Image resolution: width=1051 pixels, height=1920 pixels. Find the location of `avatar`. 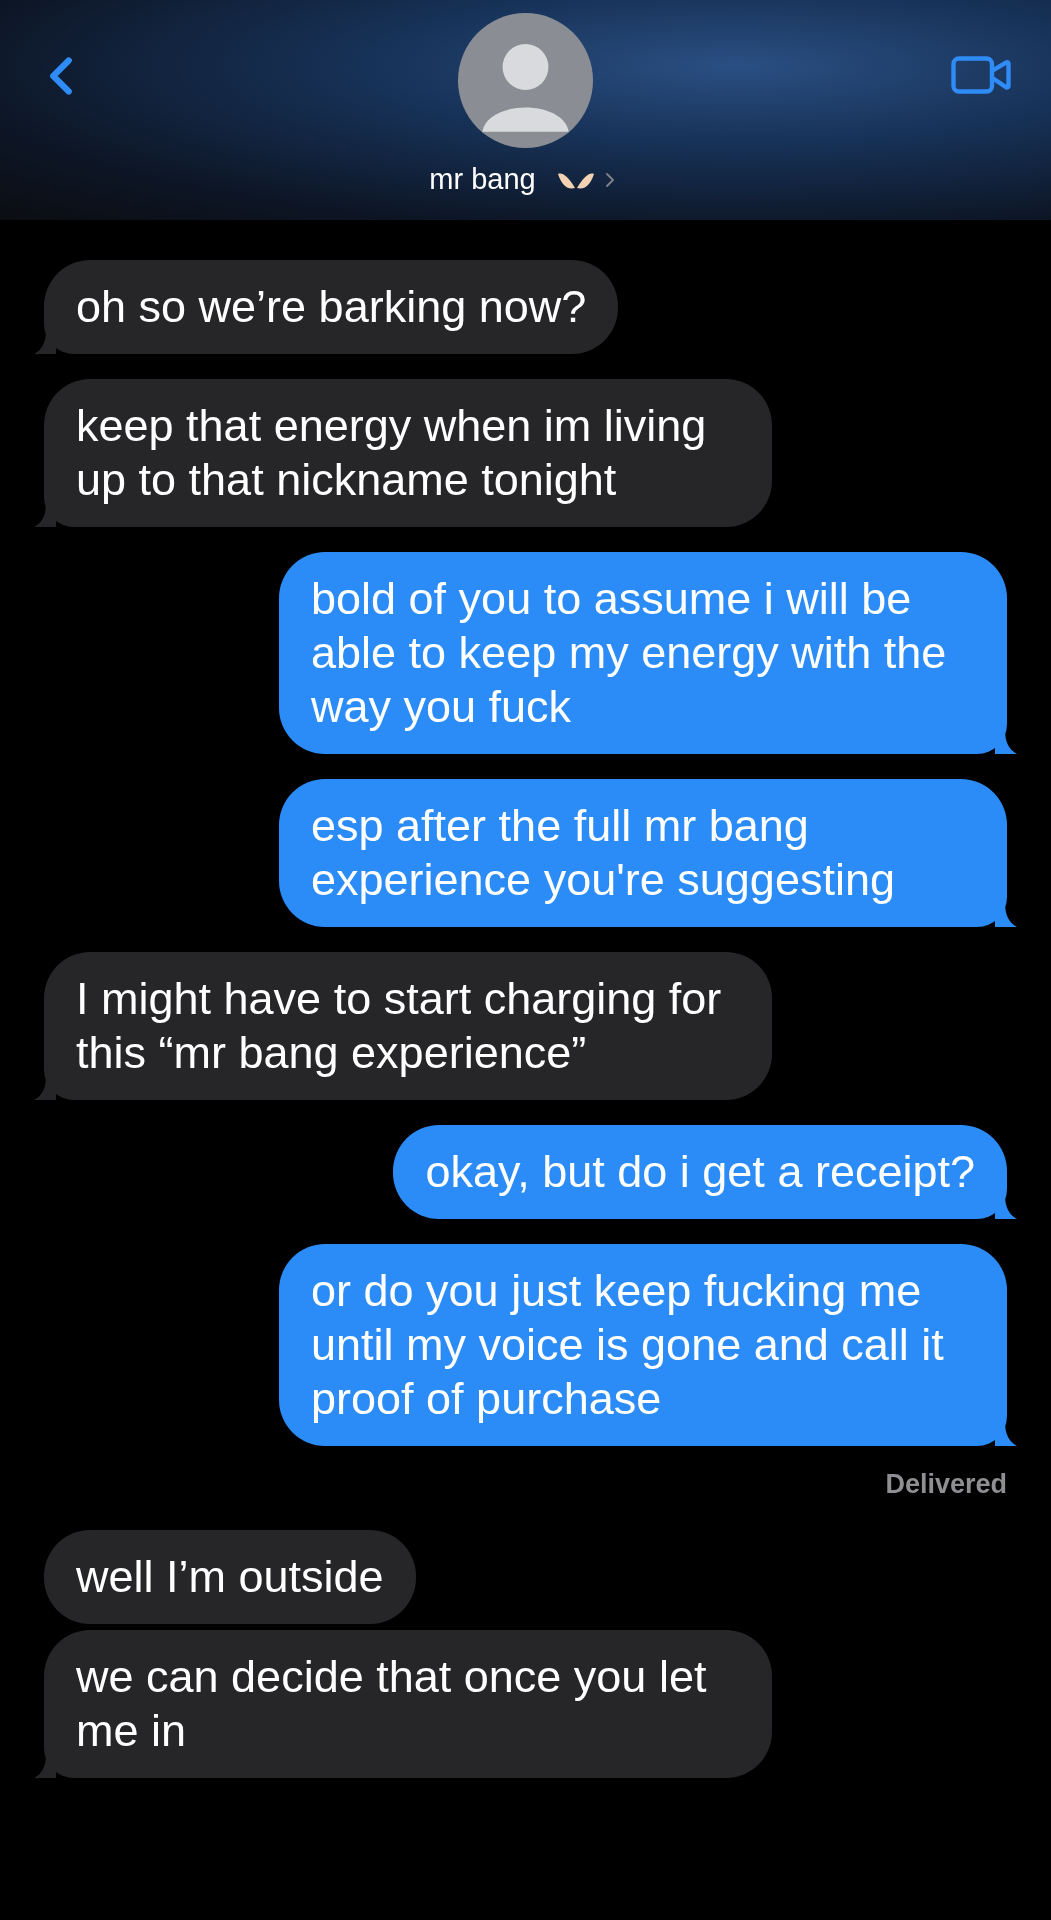

avatar is located at coordinates (525, 80).